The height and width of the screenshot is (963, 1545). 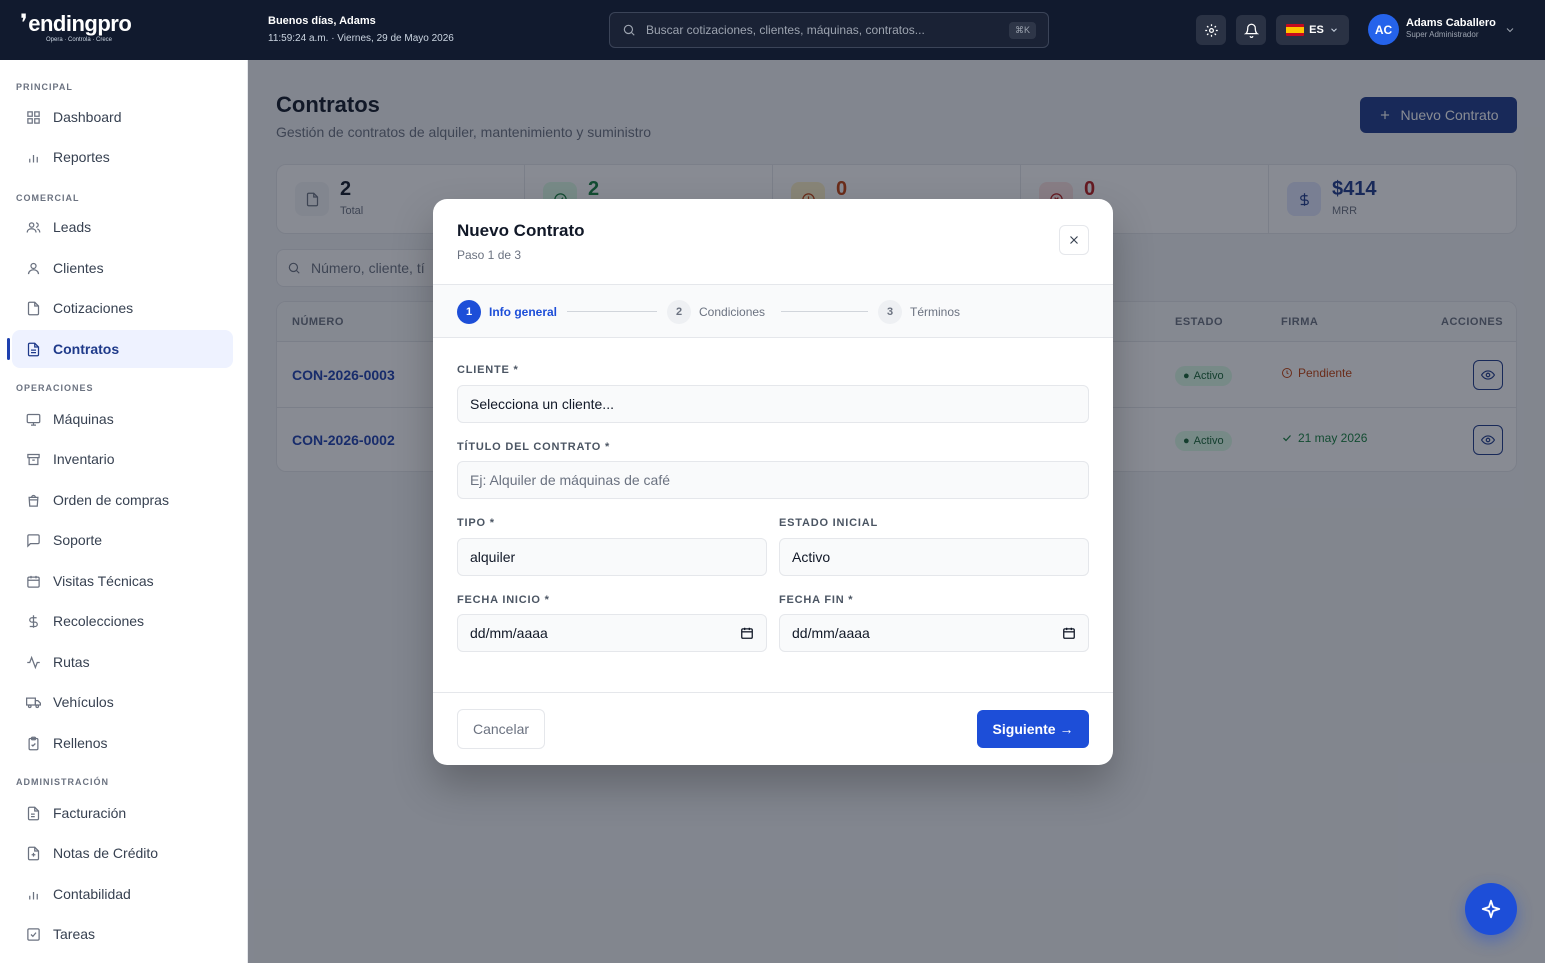 I want to click on user-menu: Adams Caballero Super Administrador, so click(x=1451, y=28).